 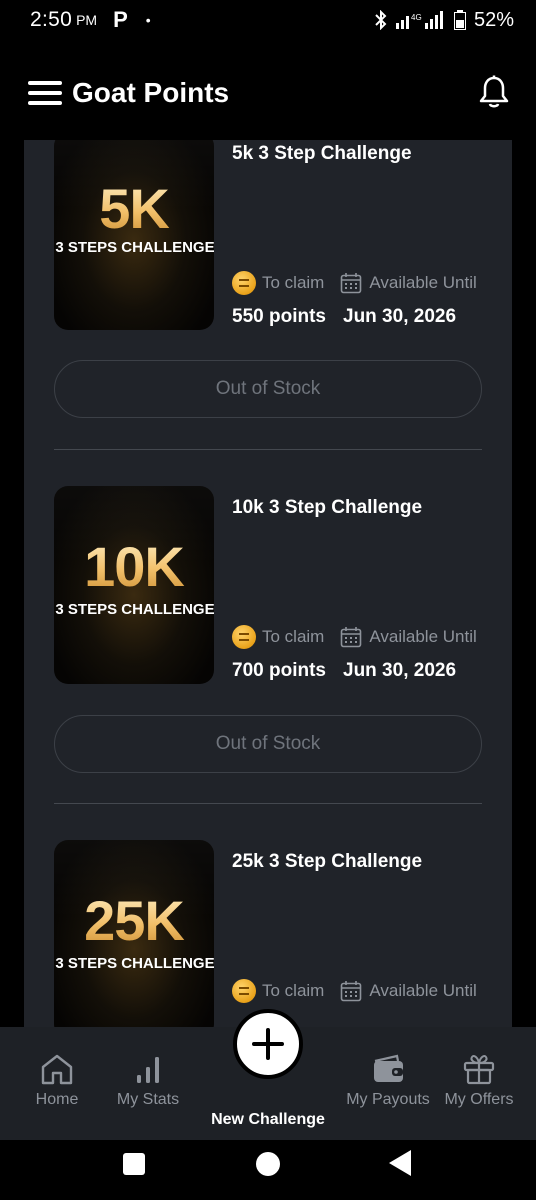 What do you see at coordinates (151, 92) in the screenshot?
I see `page-title: Goat Points` at bounding box center [151, 92].